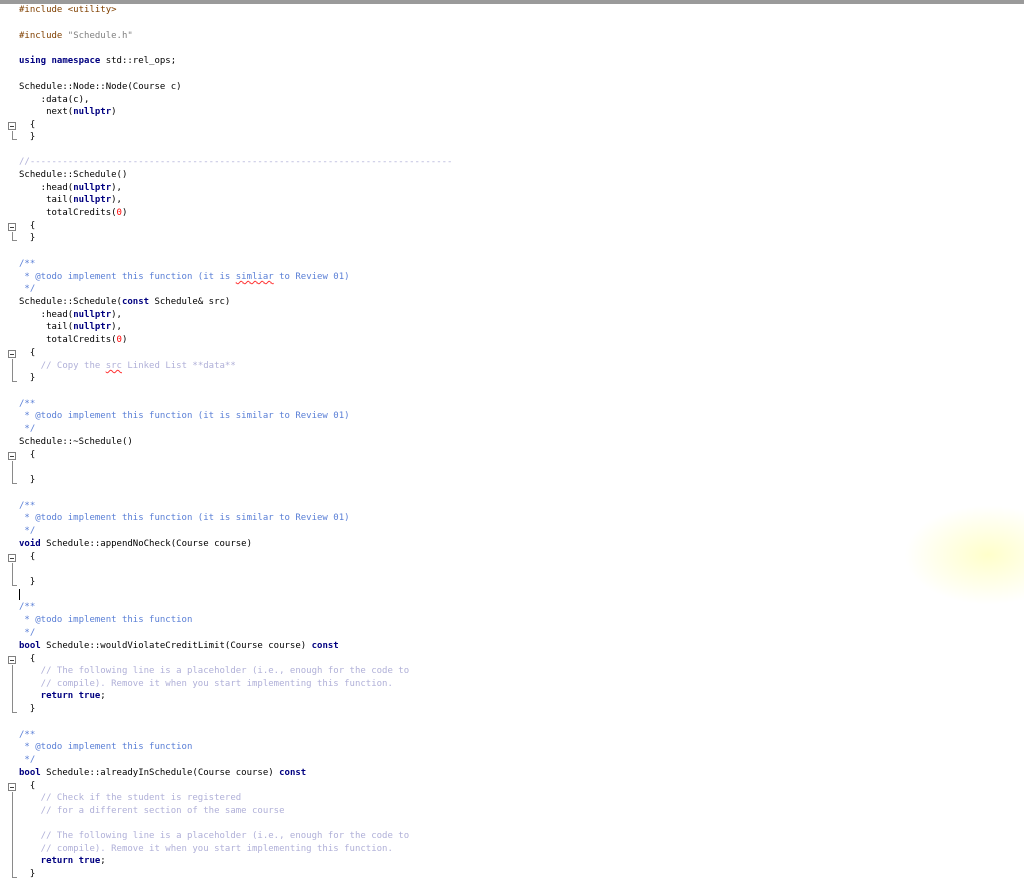  Describe the element at coordinates (311, 277) in the screenshot. I see `code-token: to Review 01)` at that location.